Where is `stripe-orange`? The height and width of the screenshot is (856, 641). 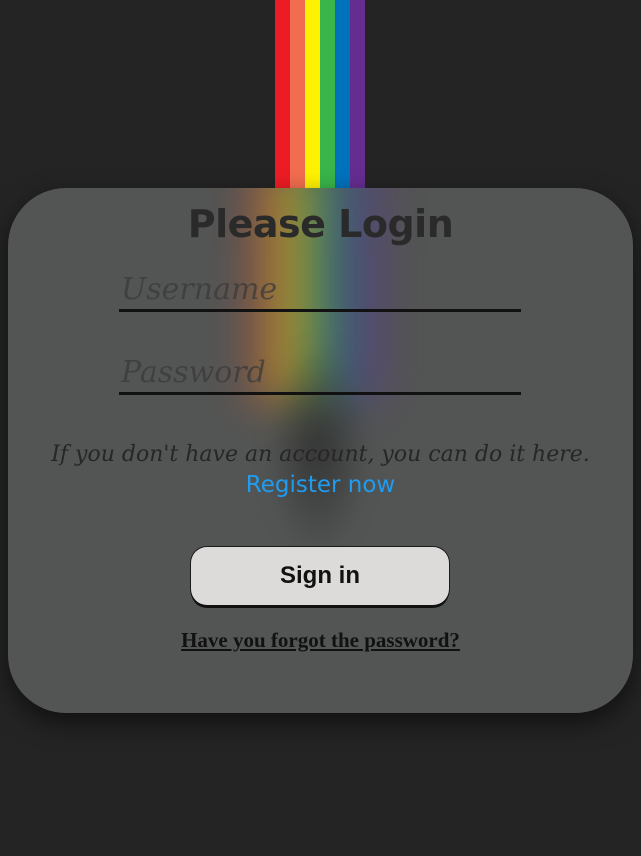
stripe-orange is located at coordinates (297, 95).